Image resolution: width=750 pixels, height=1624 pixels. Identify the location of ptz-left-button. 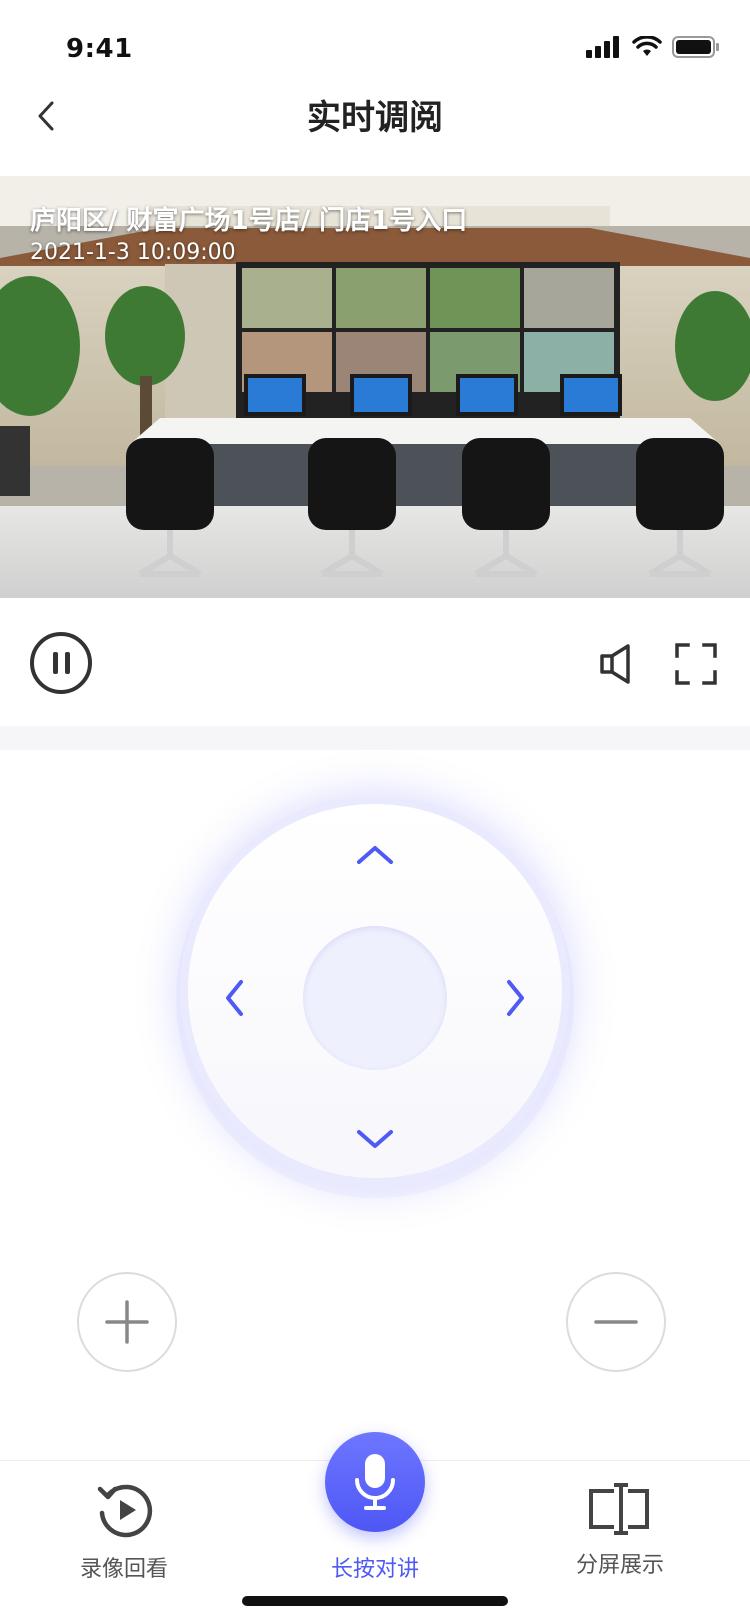
(235, 998).